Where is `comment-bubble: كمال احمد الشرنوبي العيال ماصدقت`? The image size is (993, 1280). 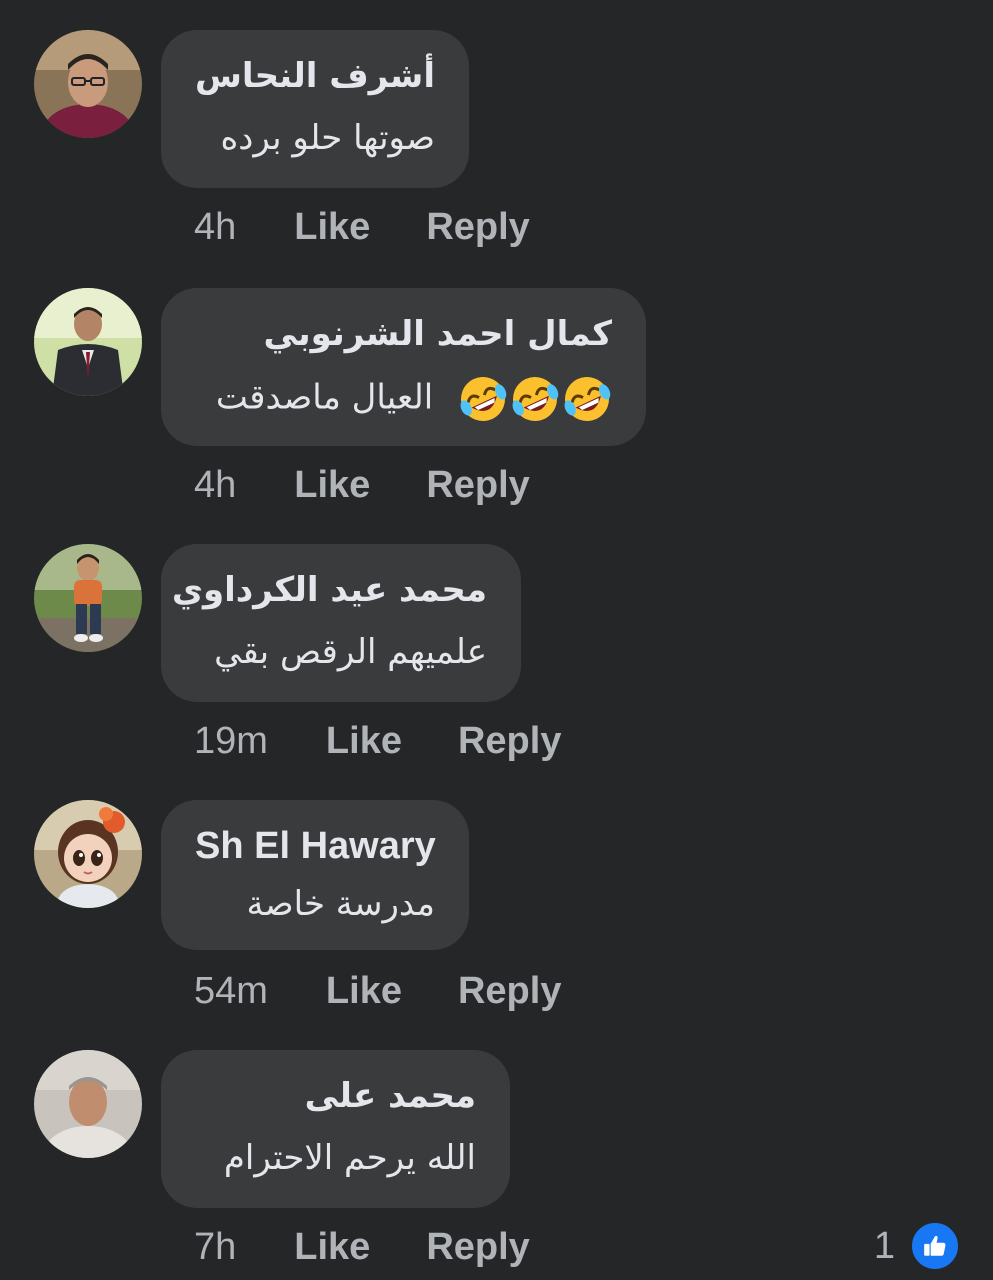
comment-bubble: كمال احمد الشرنوبي العيال ماصدقت is located at coordinates (403, 367).